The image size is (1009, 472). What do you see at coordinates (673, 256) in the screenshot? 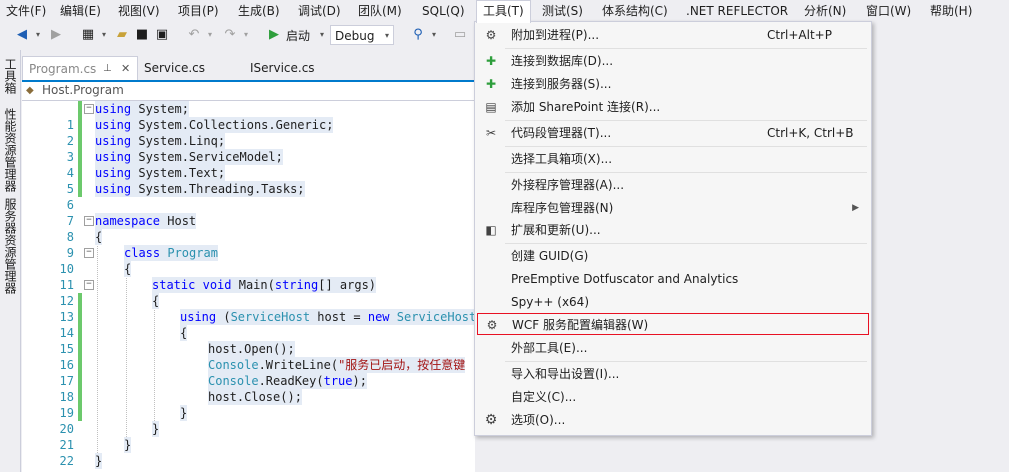
I see `menu-item-create-guid: 创建 GUID(G)` at bounding box center [673, 256].